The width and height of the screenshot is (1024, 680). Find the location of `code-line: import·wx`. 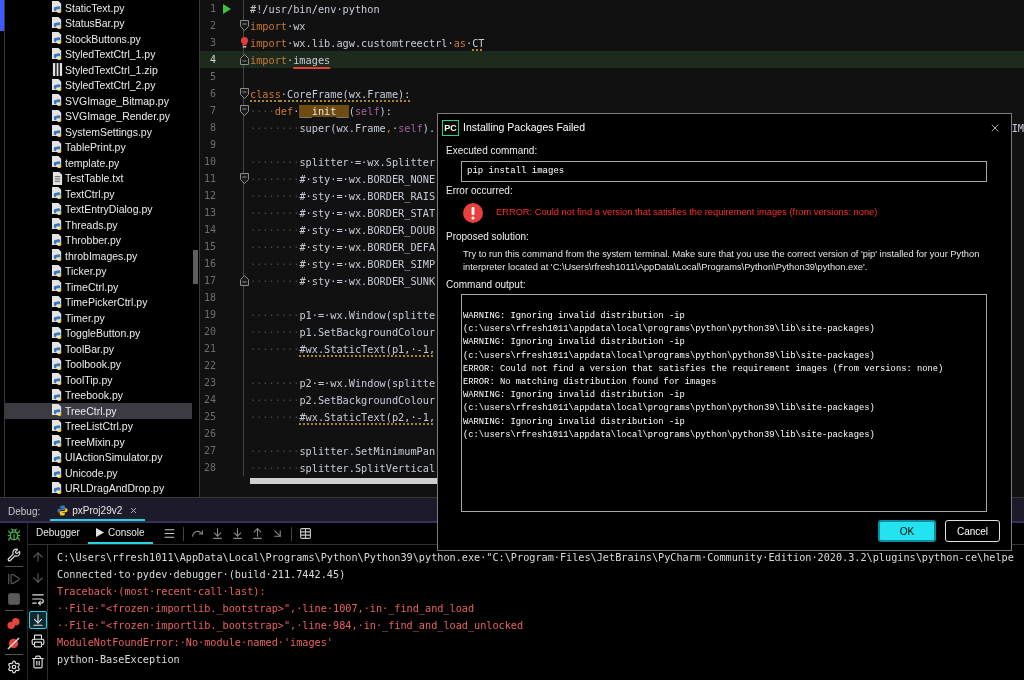

code-line: import·wx is located at coordinates (278, 25).